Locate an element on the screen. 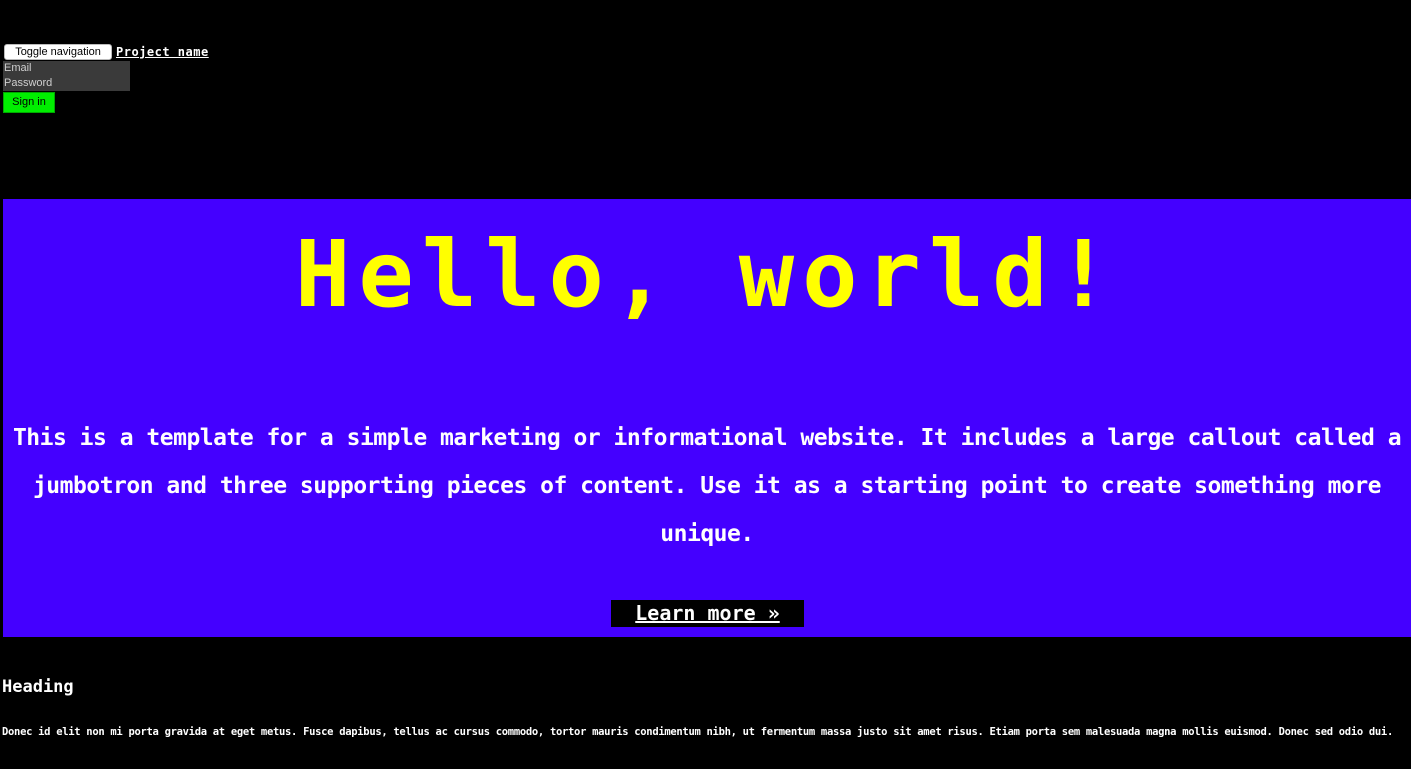 Image resolution: width=1411 pixels, height=769 pixels. email-field is located at coordinates (66, 68).